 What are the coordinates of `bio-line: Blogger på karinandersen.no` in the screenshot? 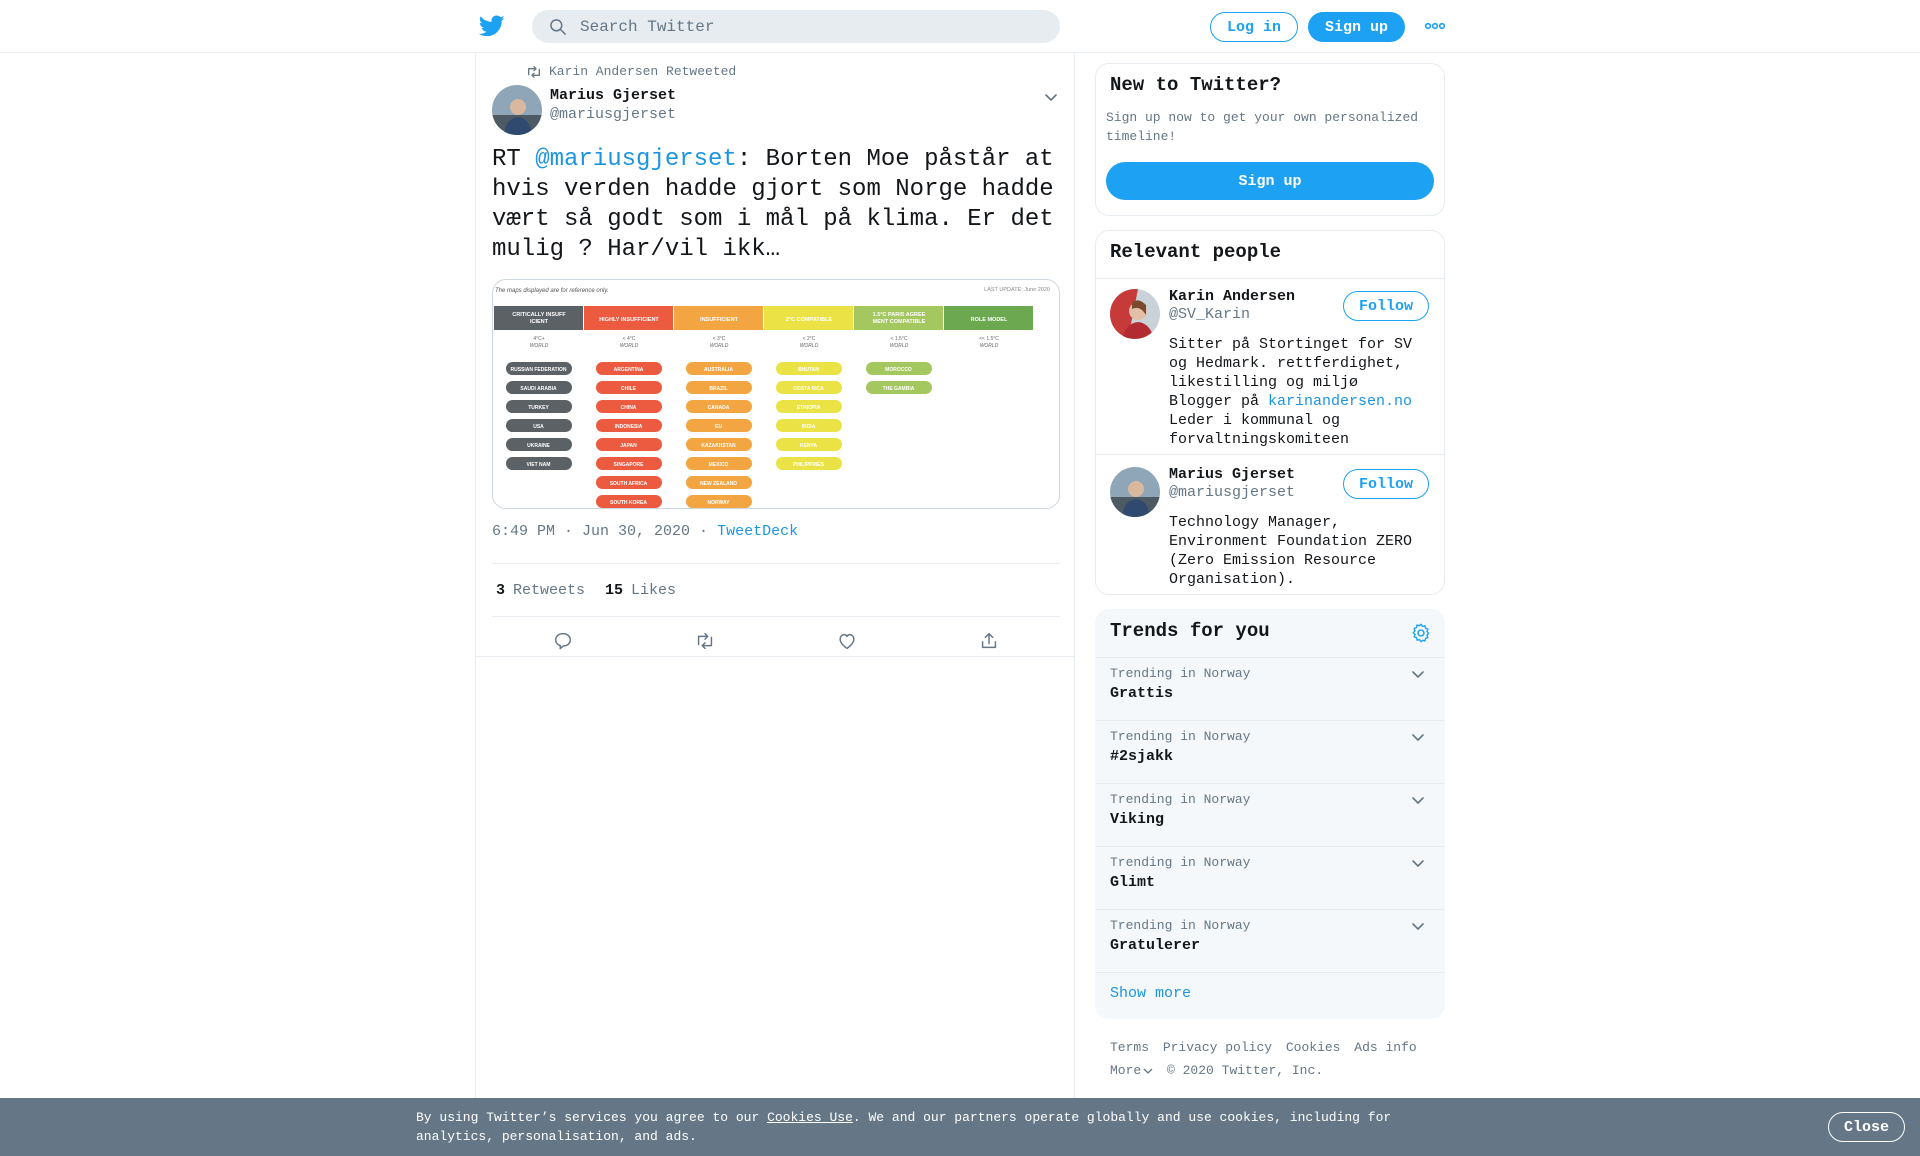 It's located at (1304, 401).